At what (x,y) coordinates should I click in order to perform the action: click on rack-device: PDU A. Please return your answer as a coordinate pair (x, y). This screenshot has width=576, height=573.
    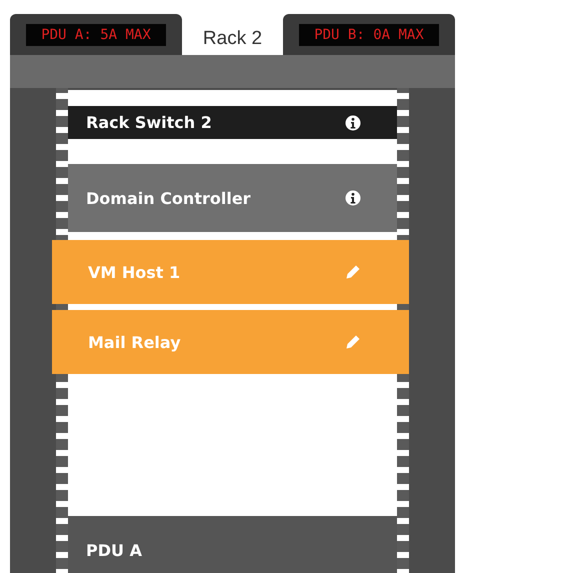
    Looking at the image, I should click on (232, 544).